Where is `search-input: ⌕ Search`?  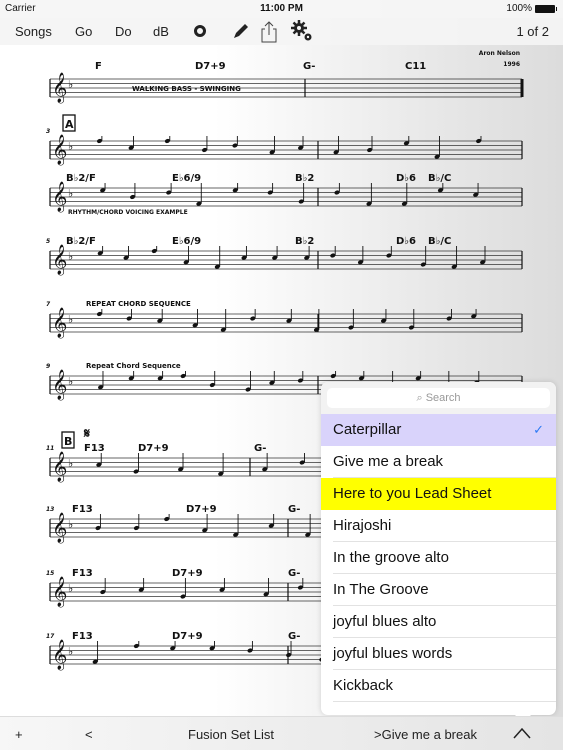
search-input: ⌕ Search is located at coordinates (438, 398).